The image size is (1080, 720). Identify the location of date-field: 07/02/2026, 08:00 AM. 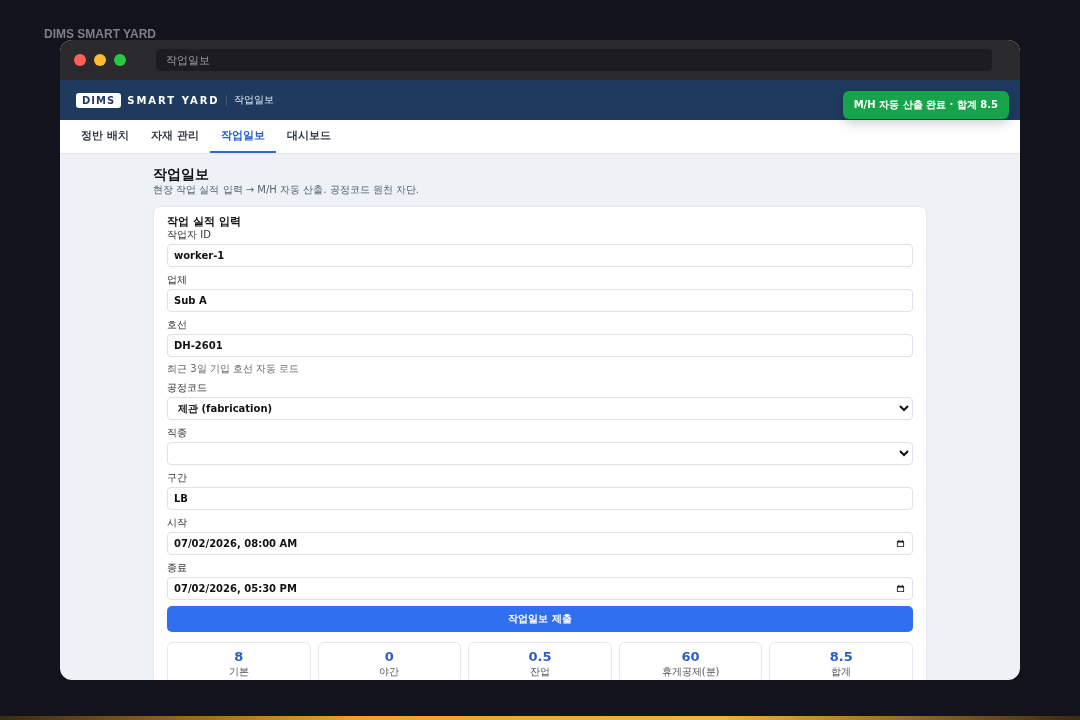
(540, 543).